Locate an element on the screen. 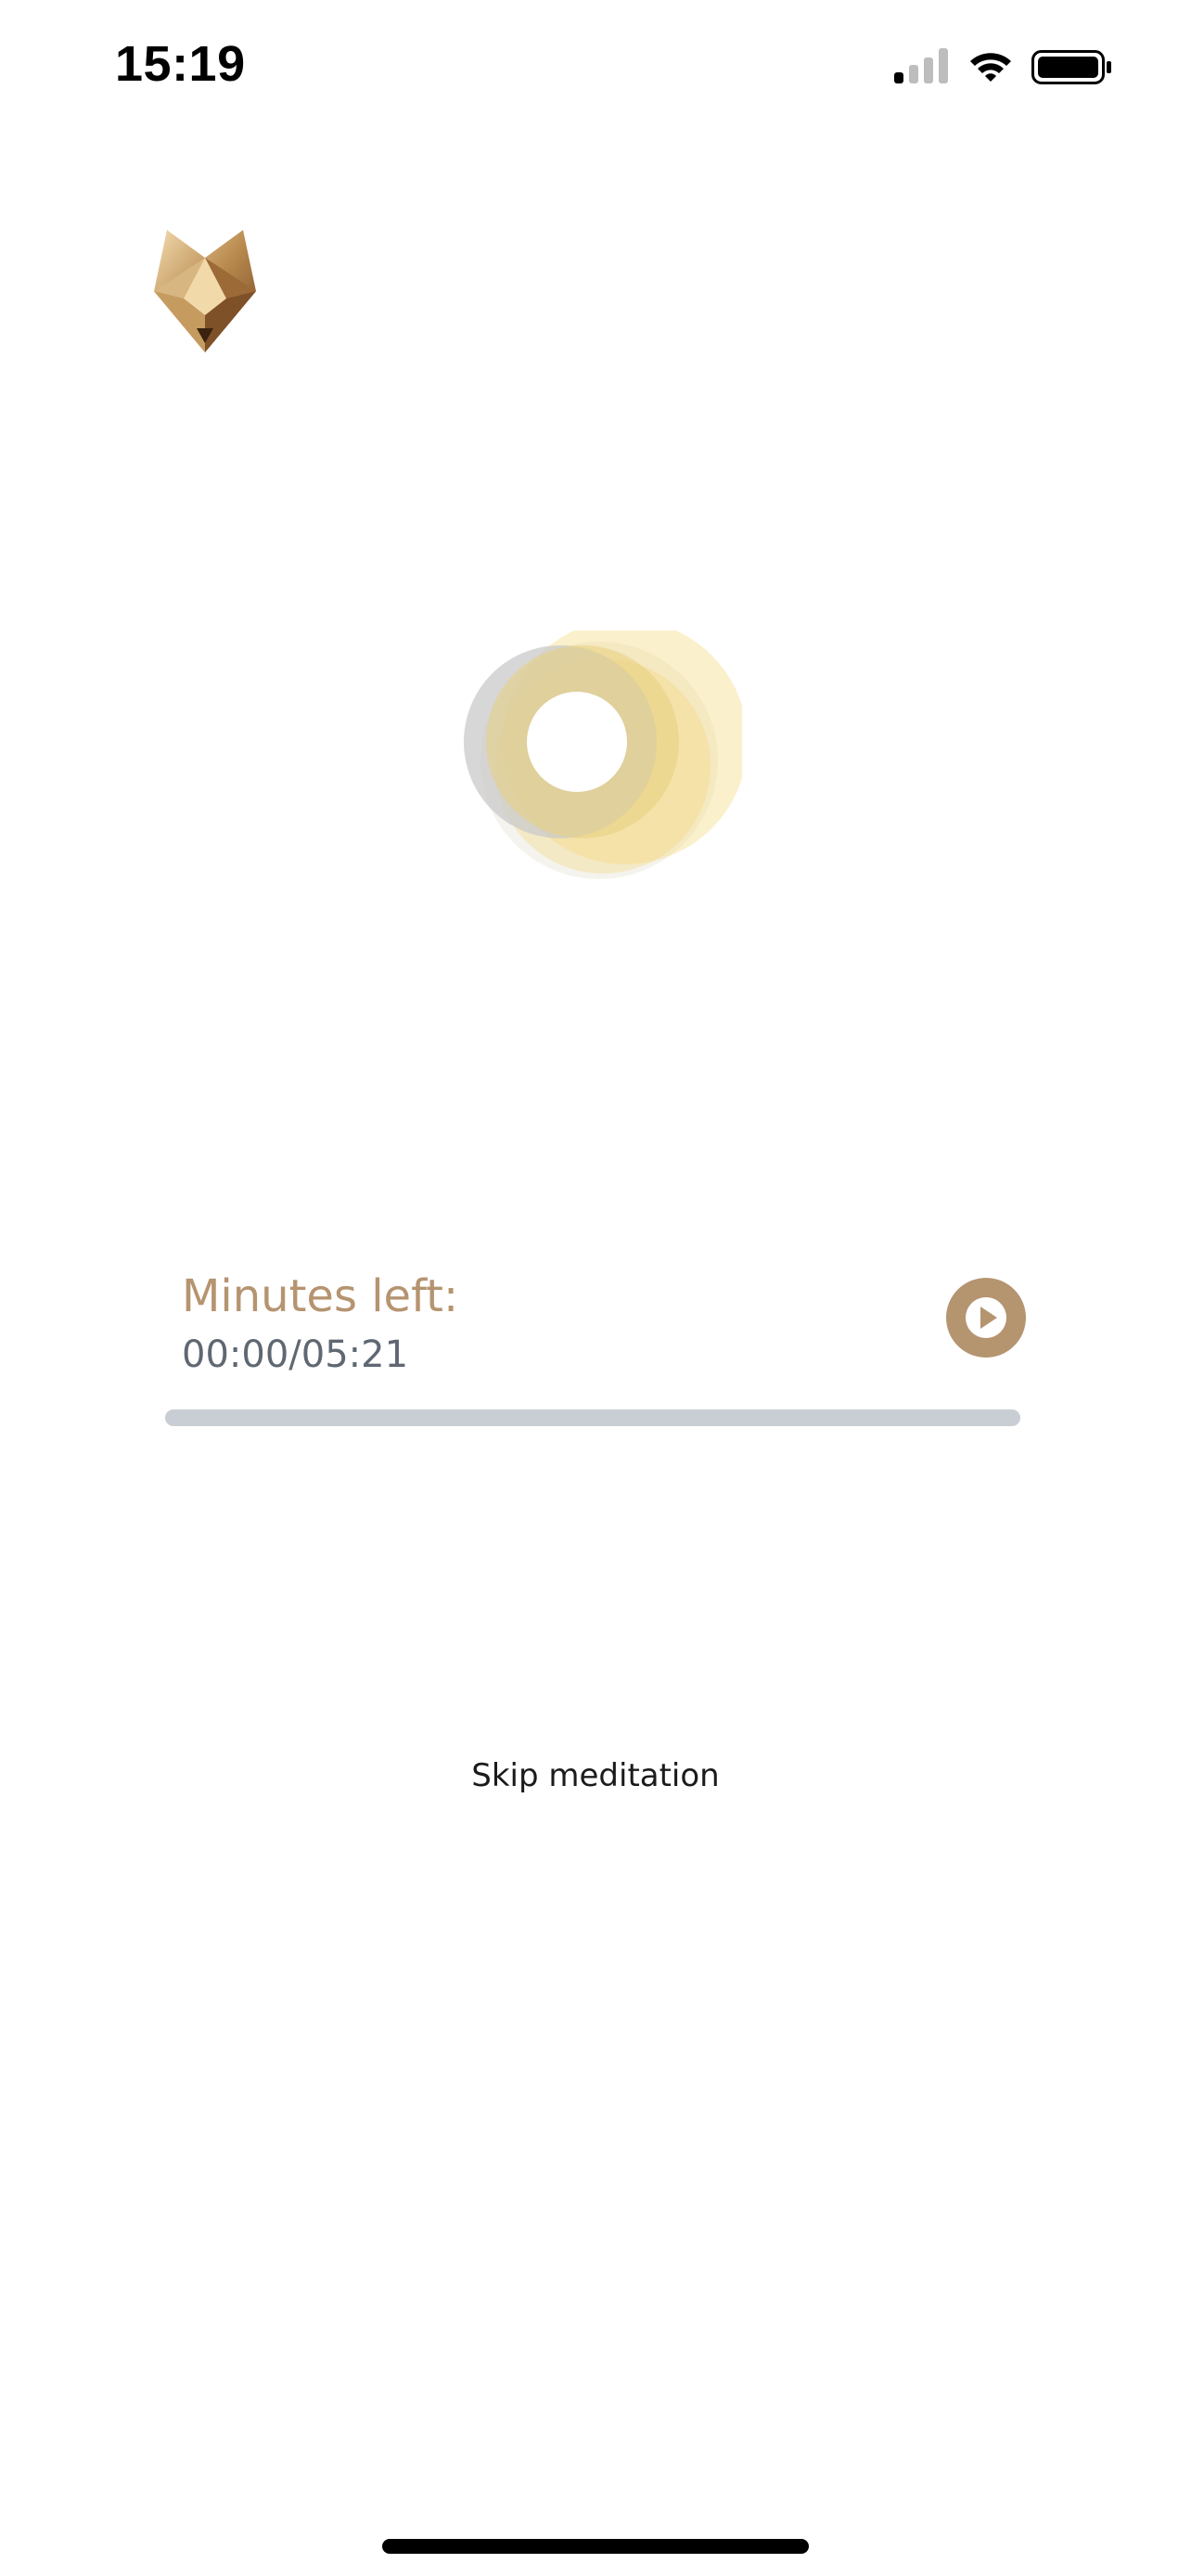  play-button is located at coordinates (986, 1318).